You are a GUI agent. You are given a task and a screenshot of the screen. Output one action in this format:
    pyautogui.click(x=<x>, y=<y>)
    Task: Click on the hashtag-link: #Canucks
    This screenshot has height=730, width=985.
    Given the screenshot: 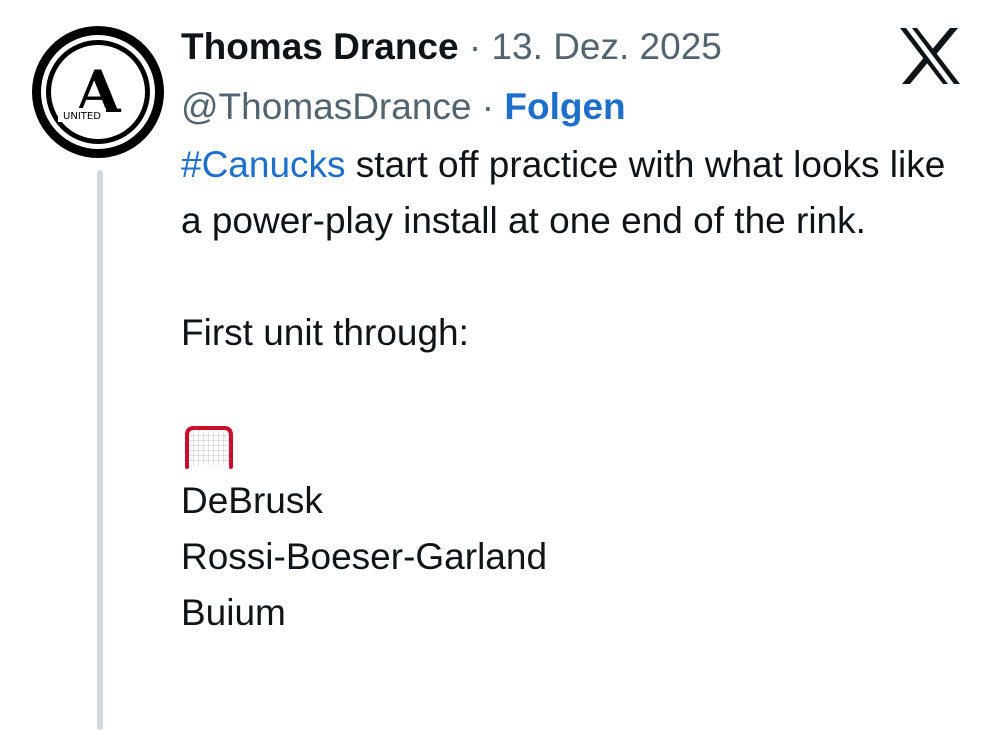 What is the action you would take?
    pyautogui.click(x=263, y=164)
    